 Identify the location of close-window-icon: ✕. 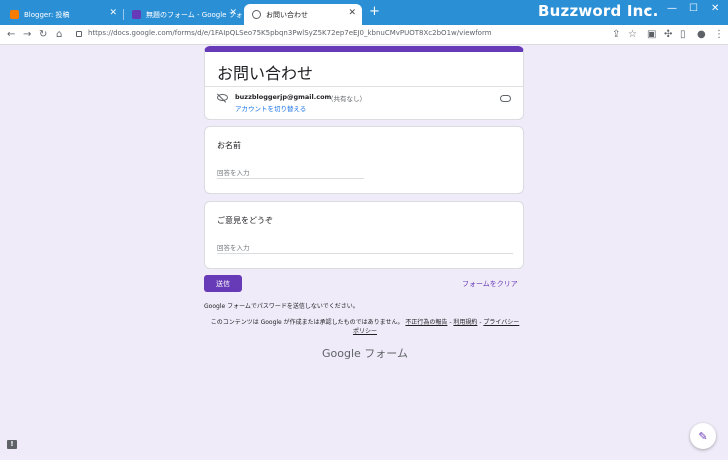
(715, 8).